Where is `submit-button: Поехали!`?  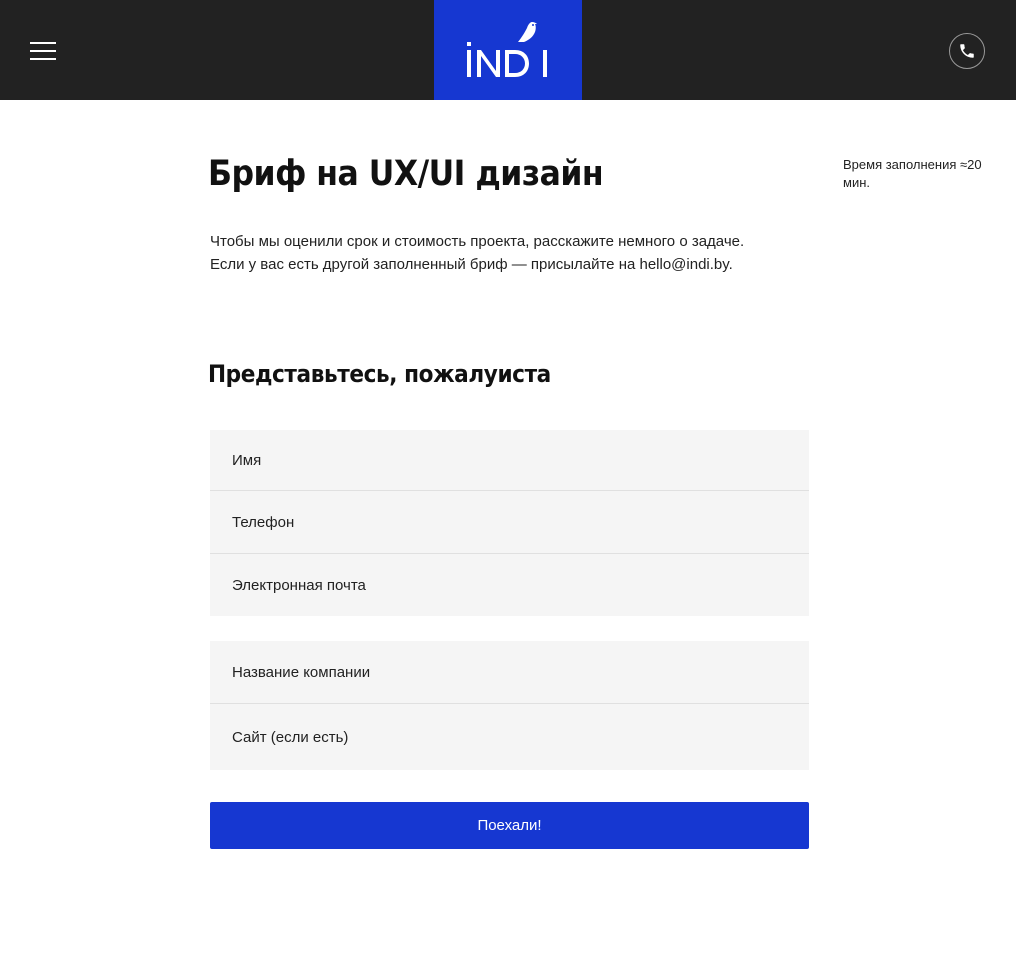 submit-button: Поехали! is located at coordinates (509, 825).